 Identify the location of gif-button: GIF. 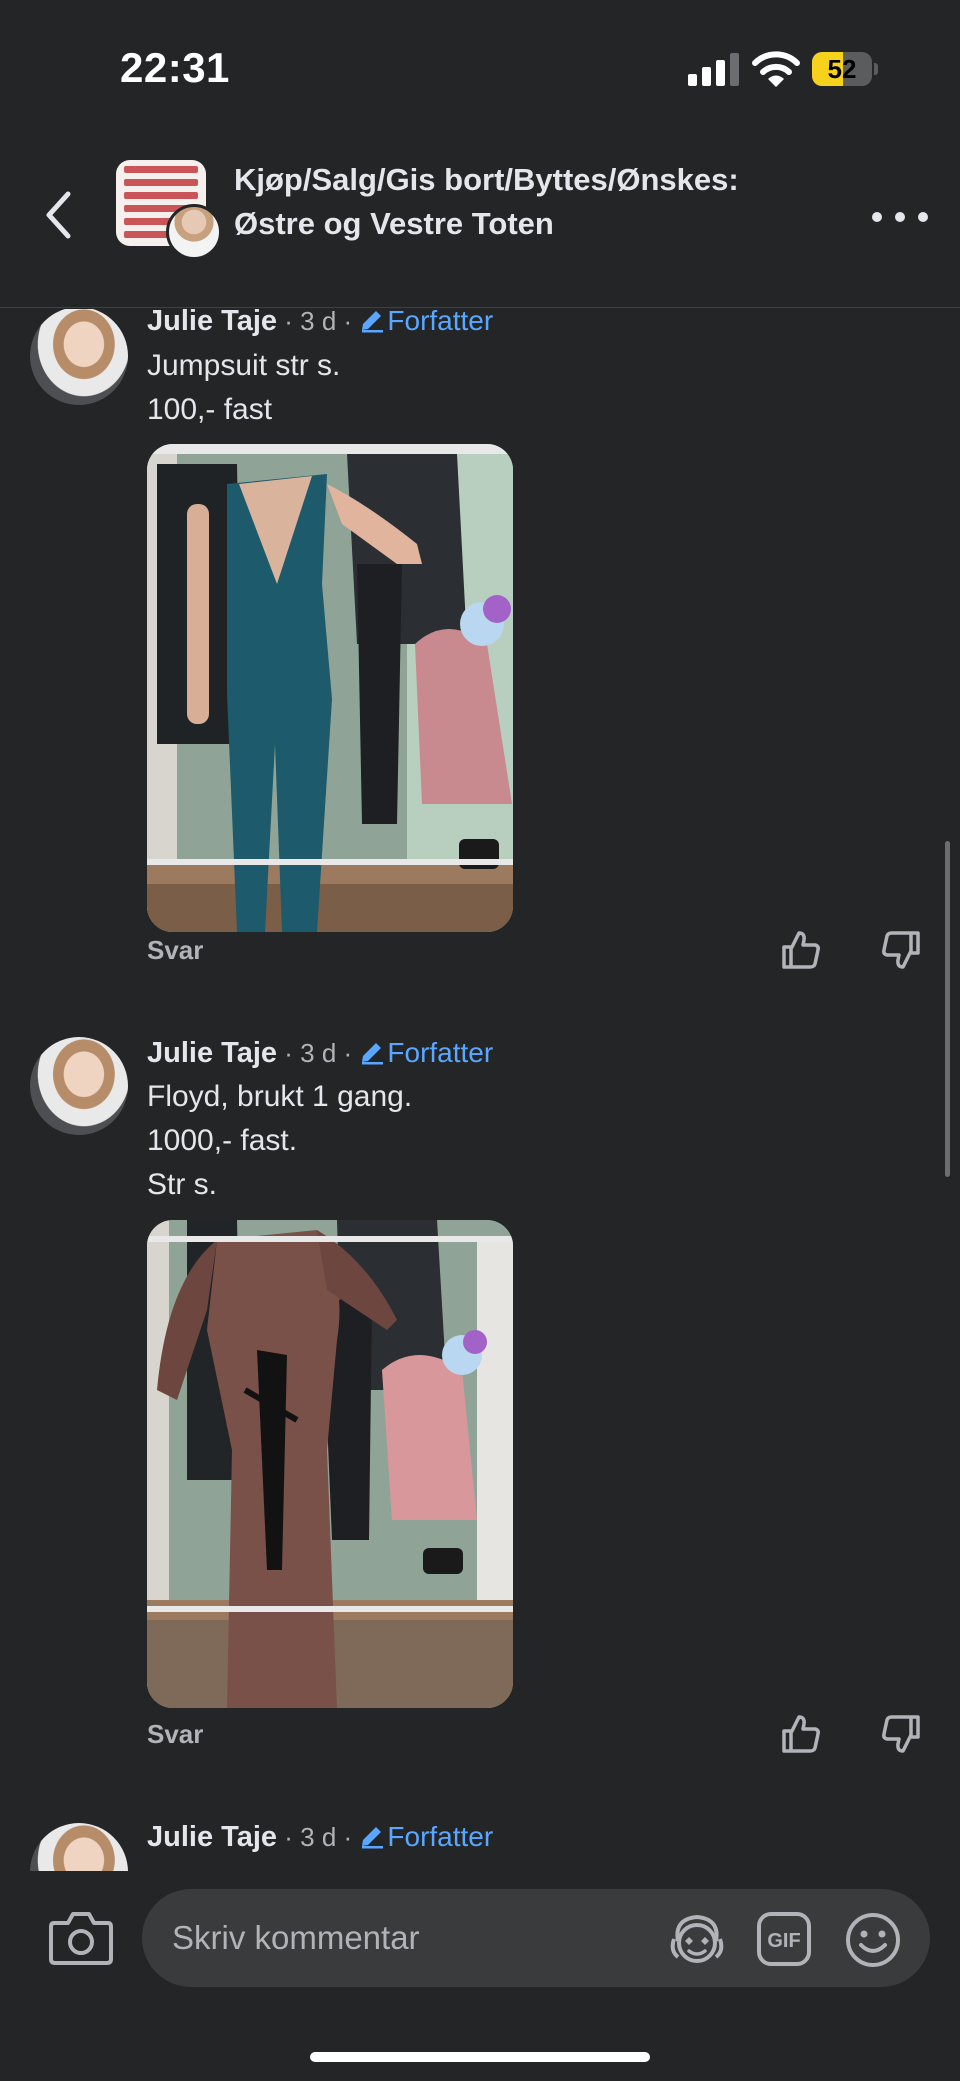
(784, 1939).